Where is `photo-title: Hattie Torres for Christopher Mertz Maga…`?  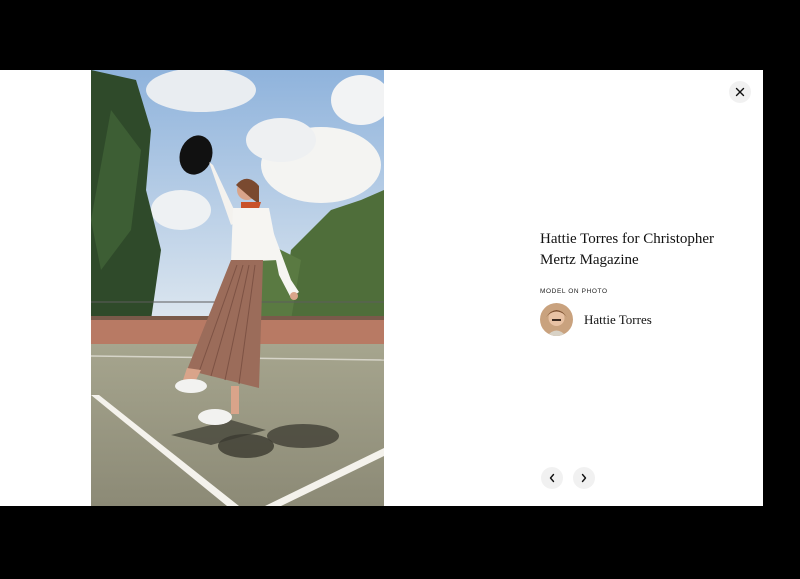
photo-title: Hattie Torres for Christopher Mertz Maga… is located at coordinates (627, 249).